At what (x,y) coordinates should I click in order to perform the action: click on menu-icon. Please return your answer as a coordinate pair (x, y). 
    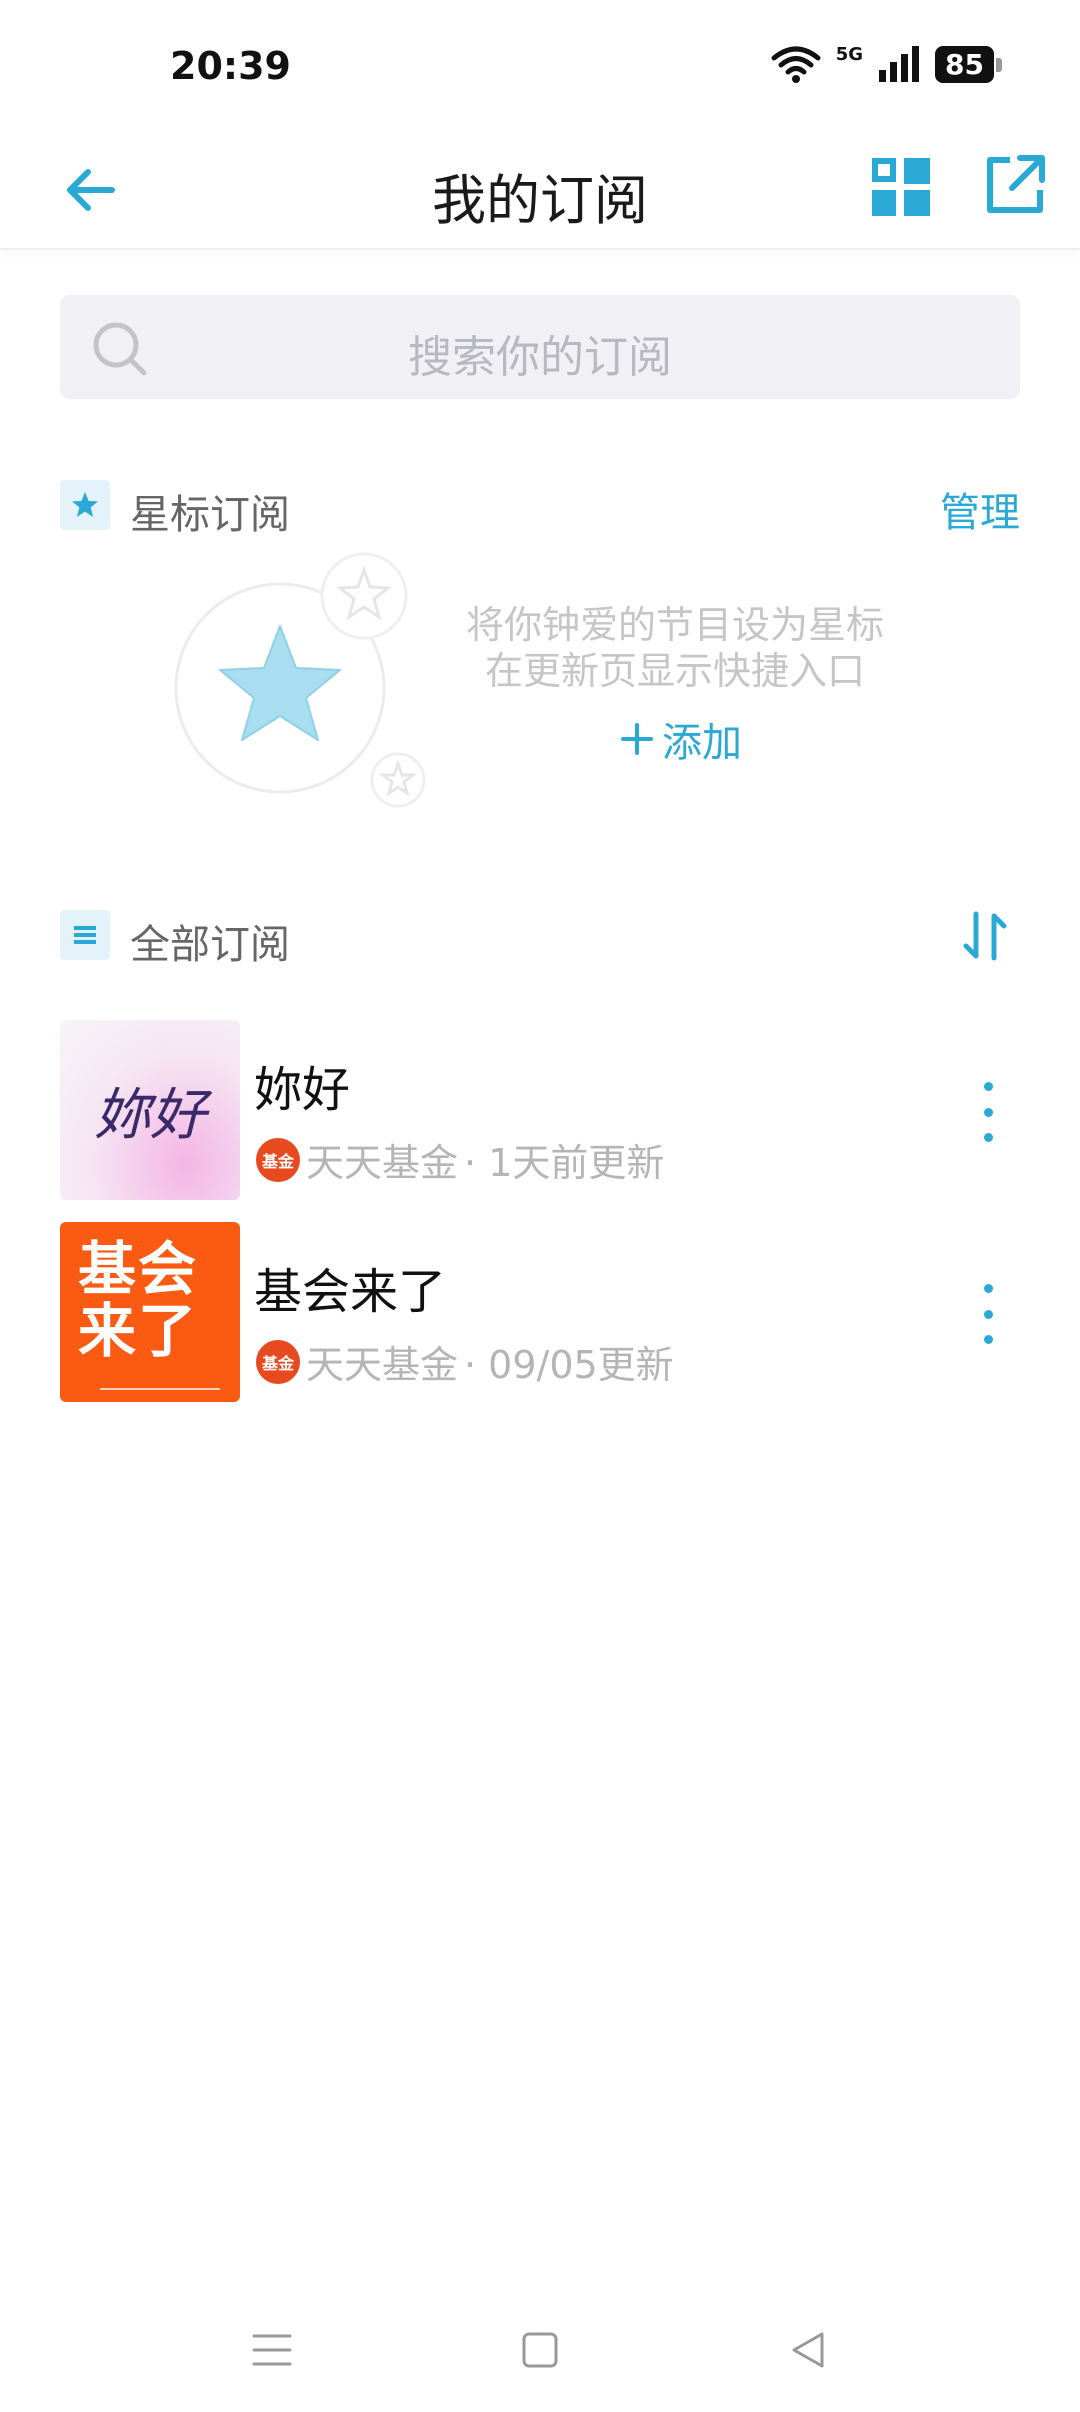
    Looking at the image, I should click on (272, 2350).